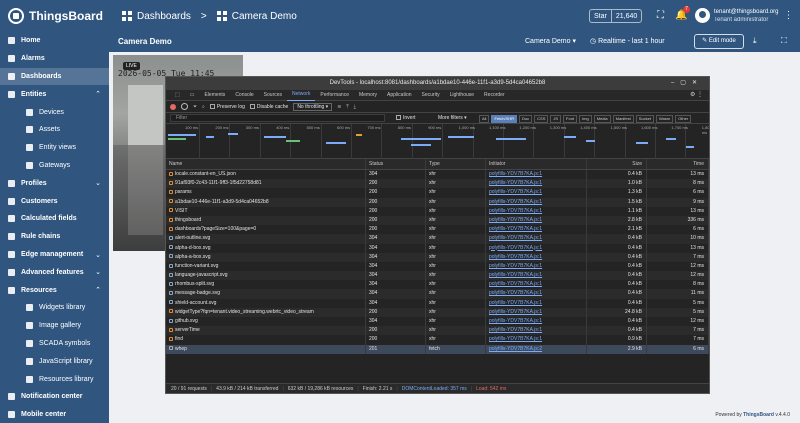 Image resolution: width=800 pixels, height=423 pixels. What do you see at coordinates (184, 106) in the screenshot?
I see `clear-icon` at bounding box center [184, 106].